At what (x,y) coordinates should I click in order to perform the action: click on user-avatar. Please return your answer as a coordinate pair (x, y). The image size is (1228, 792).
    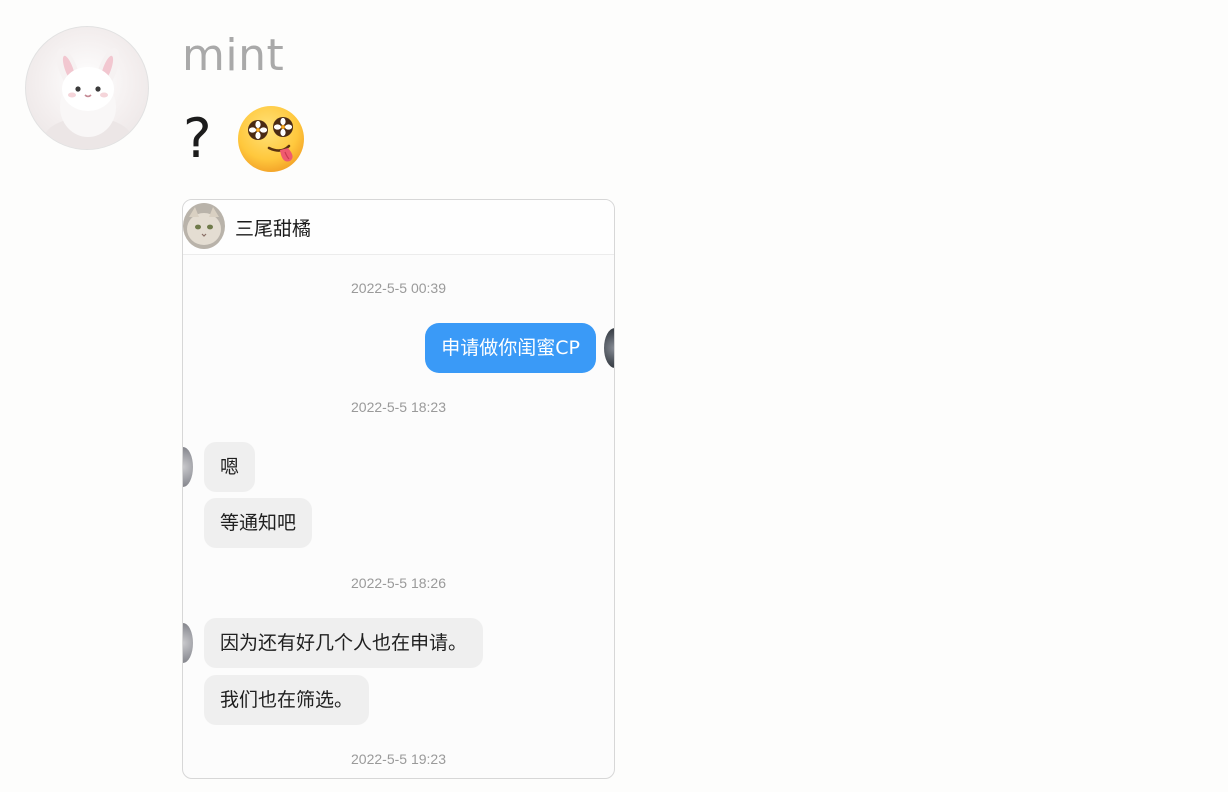
    Looking at the image, I should click on (87, 88).